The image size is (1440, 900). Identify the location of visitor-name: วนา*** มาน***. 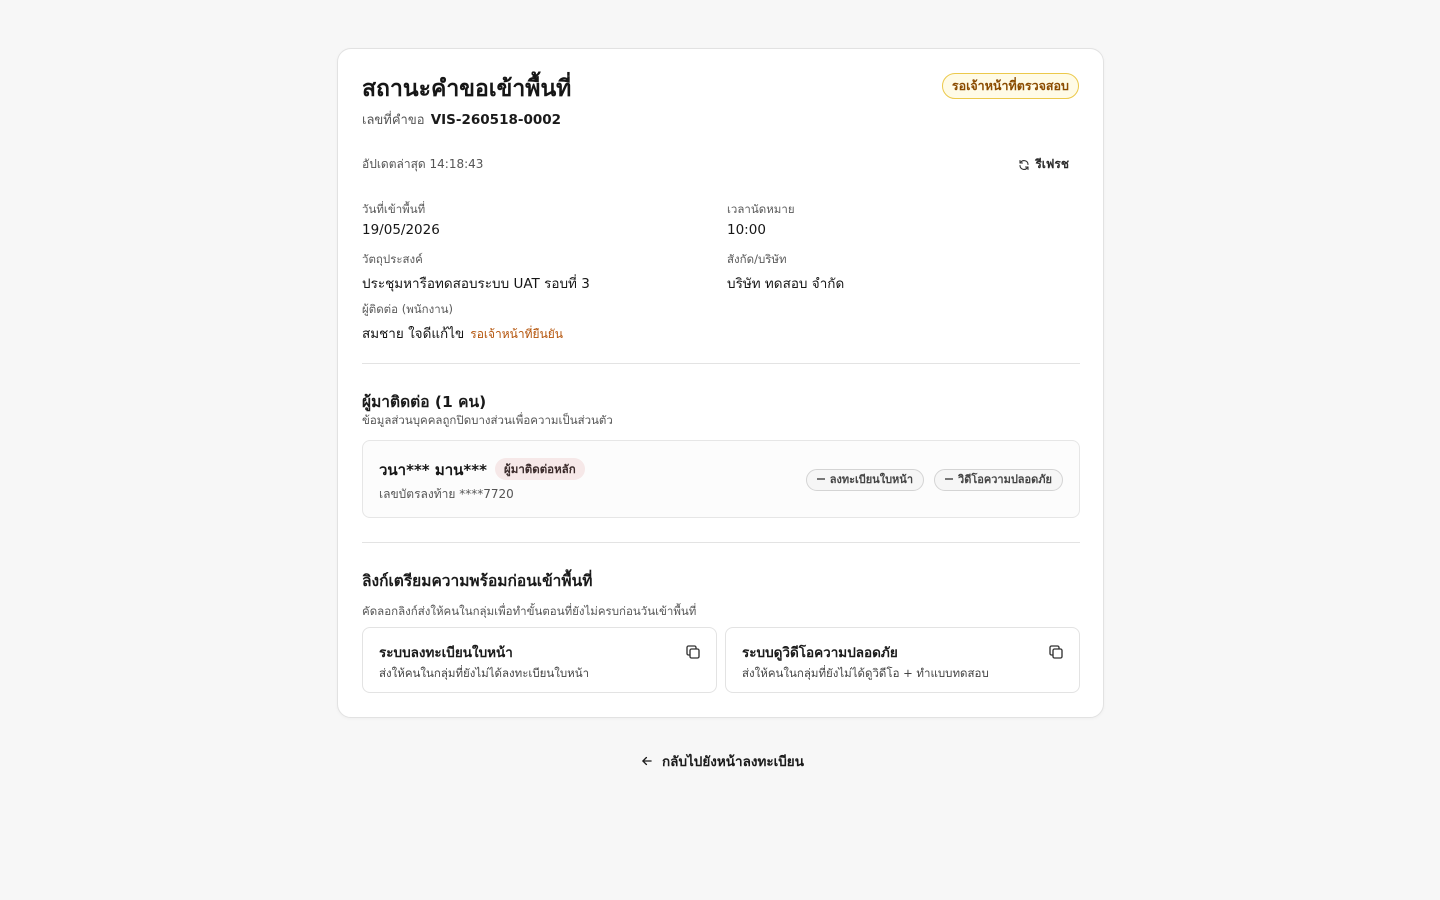
(433, 470).